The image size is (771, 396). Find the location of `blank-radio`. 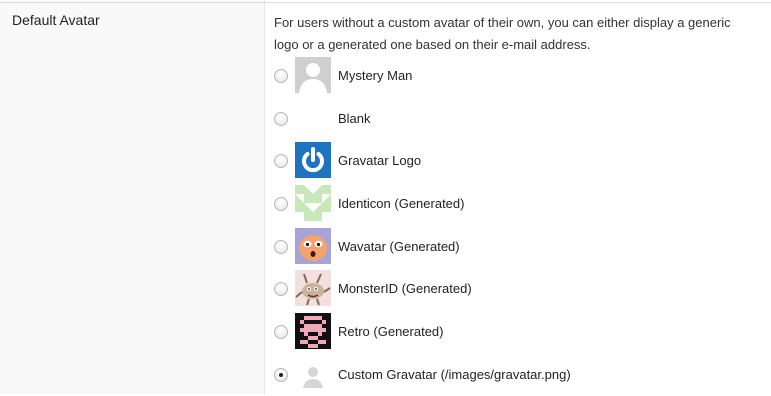

blank-radio is located at coordinates (281, 119).